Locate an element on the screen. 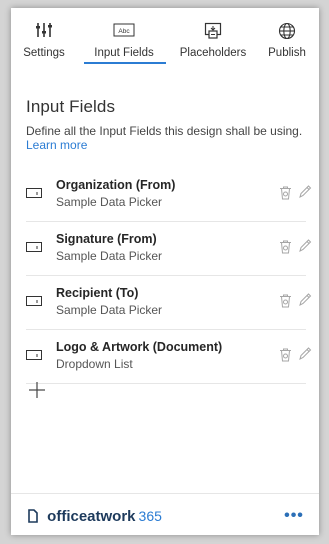 The image size is (329, 544). plus-icon is located at coordinates (37, 390).